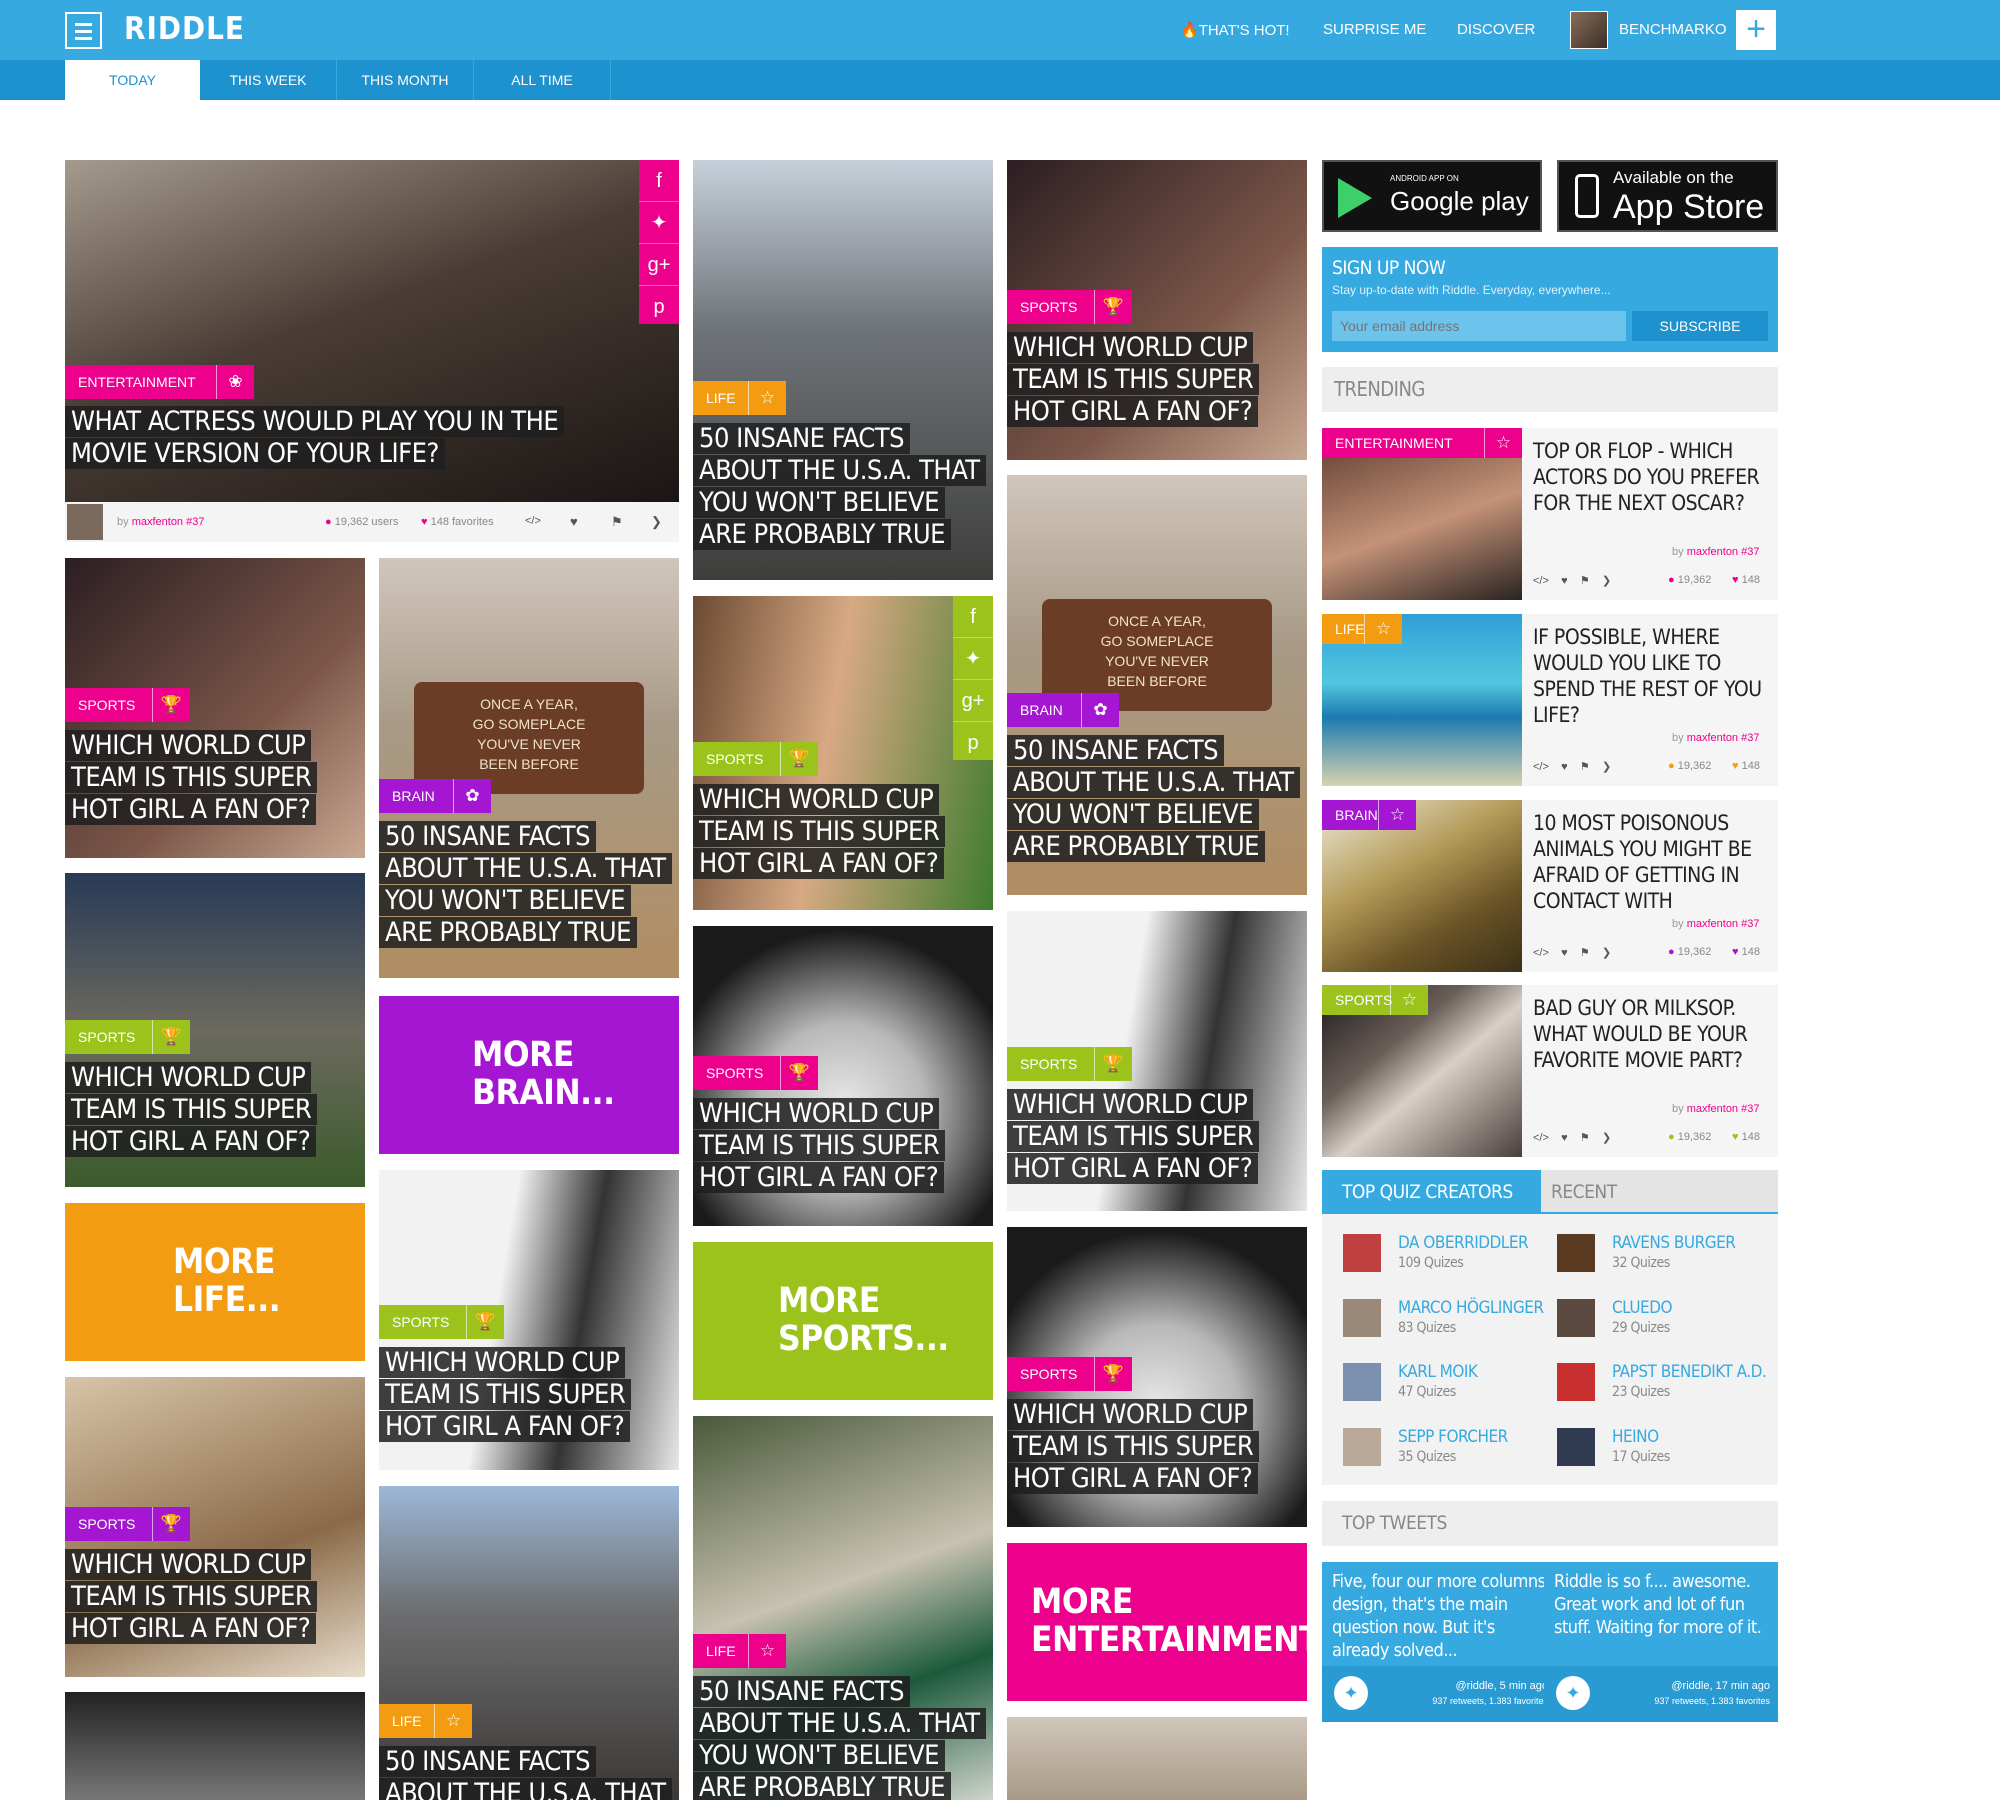 This screenshot has width=2000, height=1800. Describe the element at coordinates (574, 521) in the screenshot. I see `favorite-heart-icon: ♥` at that location.